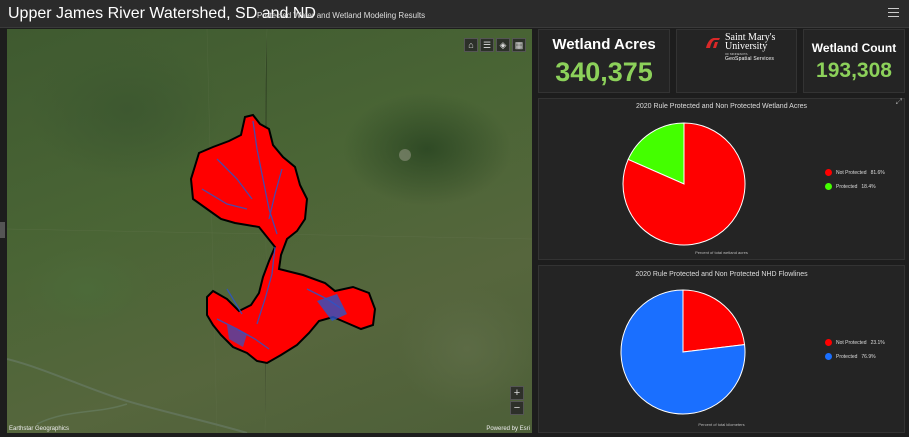 This screenshot has height=437, width=909. I want to click on legend-item: Protected 18.4%, so click(850, 186).